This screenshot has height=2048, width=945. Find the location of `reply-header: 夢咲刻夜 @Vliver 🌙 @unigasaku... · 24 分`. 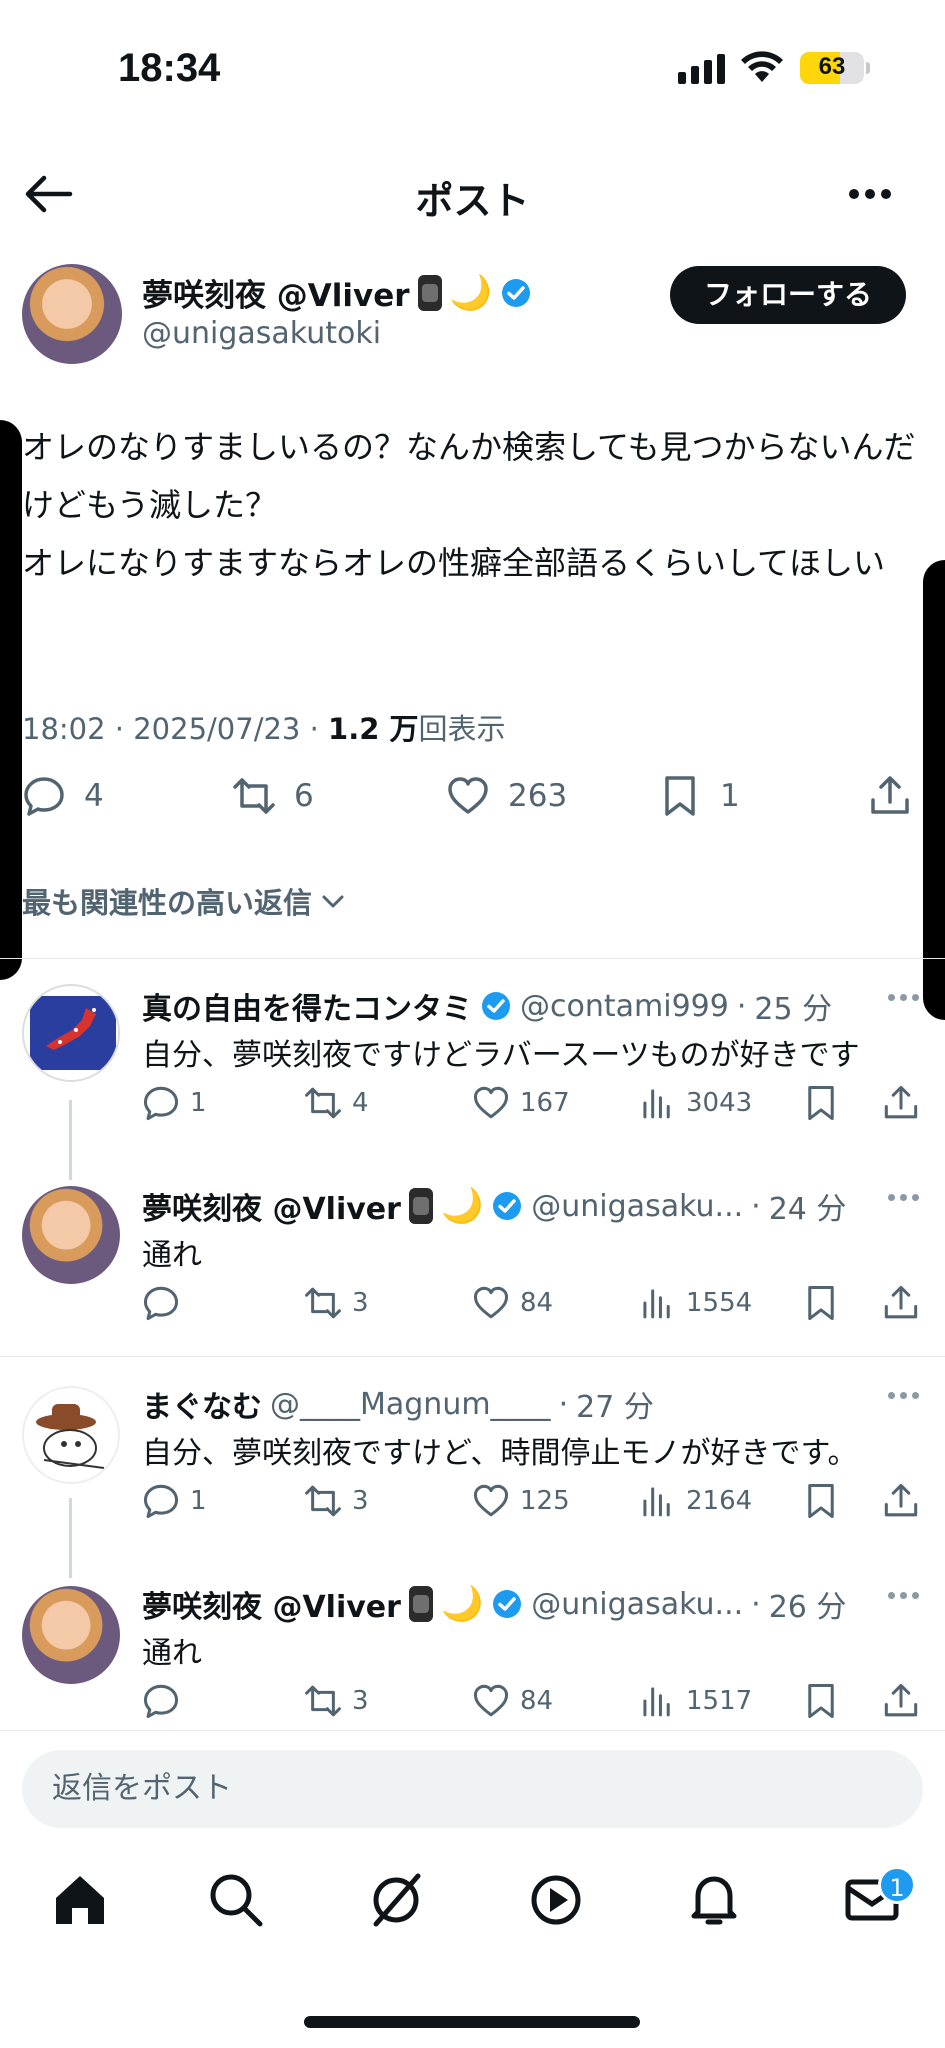

reply-header: 夢咲刻夜 @Vliver 🌙 @unigasaku... · 24 分 is located at coordinates (494, 1206).